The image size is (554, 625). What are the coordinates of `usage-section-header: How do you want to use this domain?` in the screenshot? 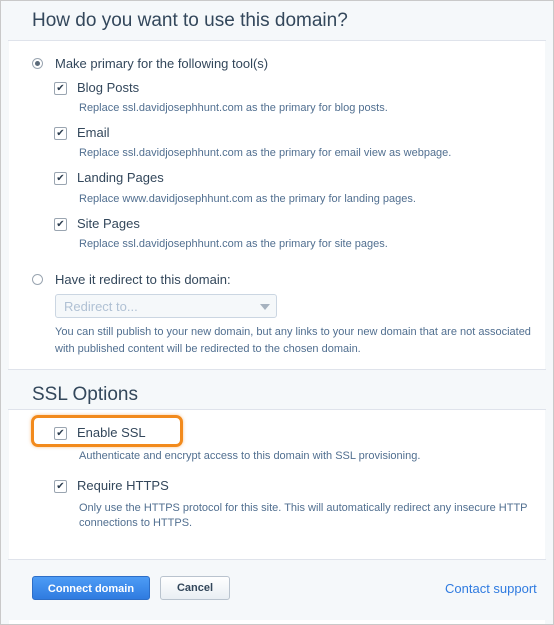 It's located at (277, 21).